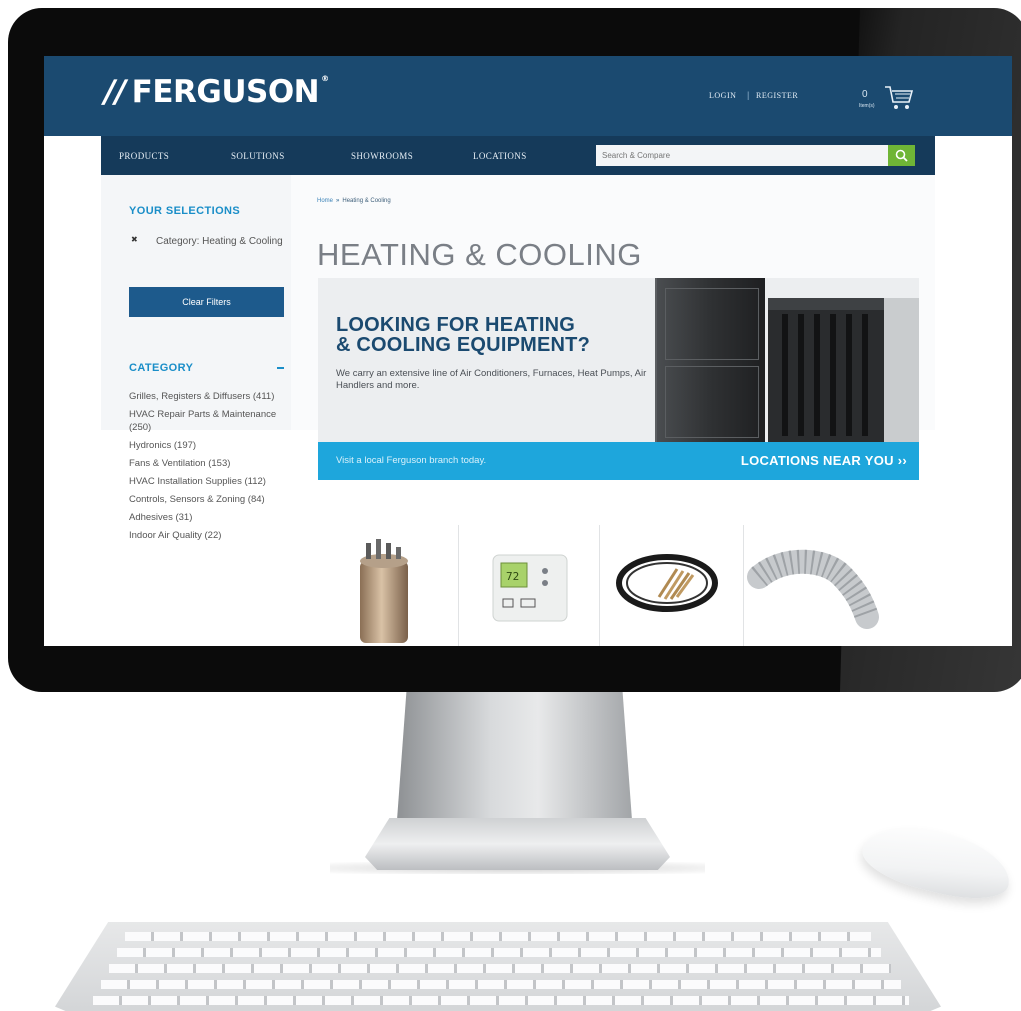 Image resolution: width=1021 pixels, height=1011 pixels. What do you see at coordinates (204, 499) in the screenshot?
I see `category-item: Controls, Sensors & Zoning (84)` at bounding box center [204, 499].